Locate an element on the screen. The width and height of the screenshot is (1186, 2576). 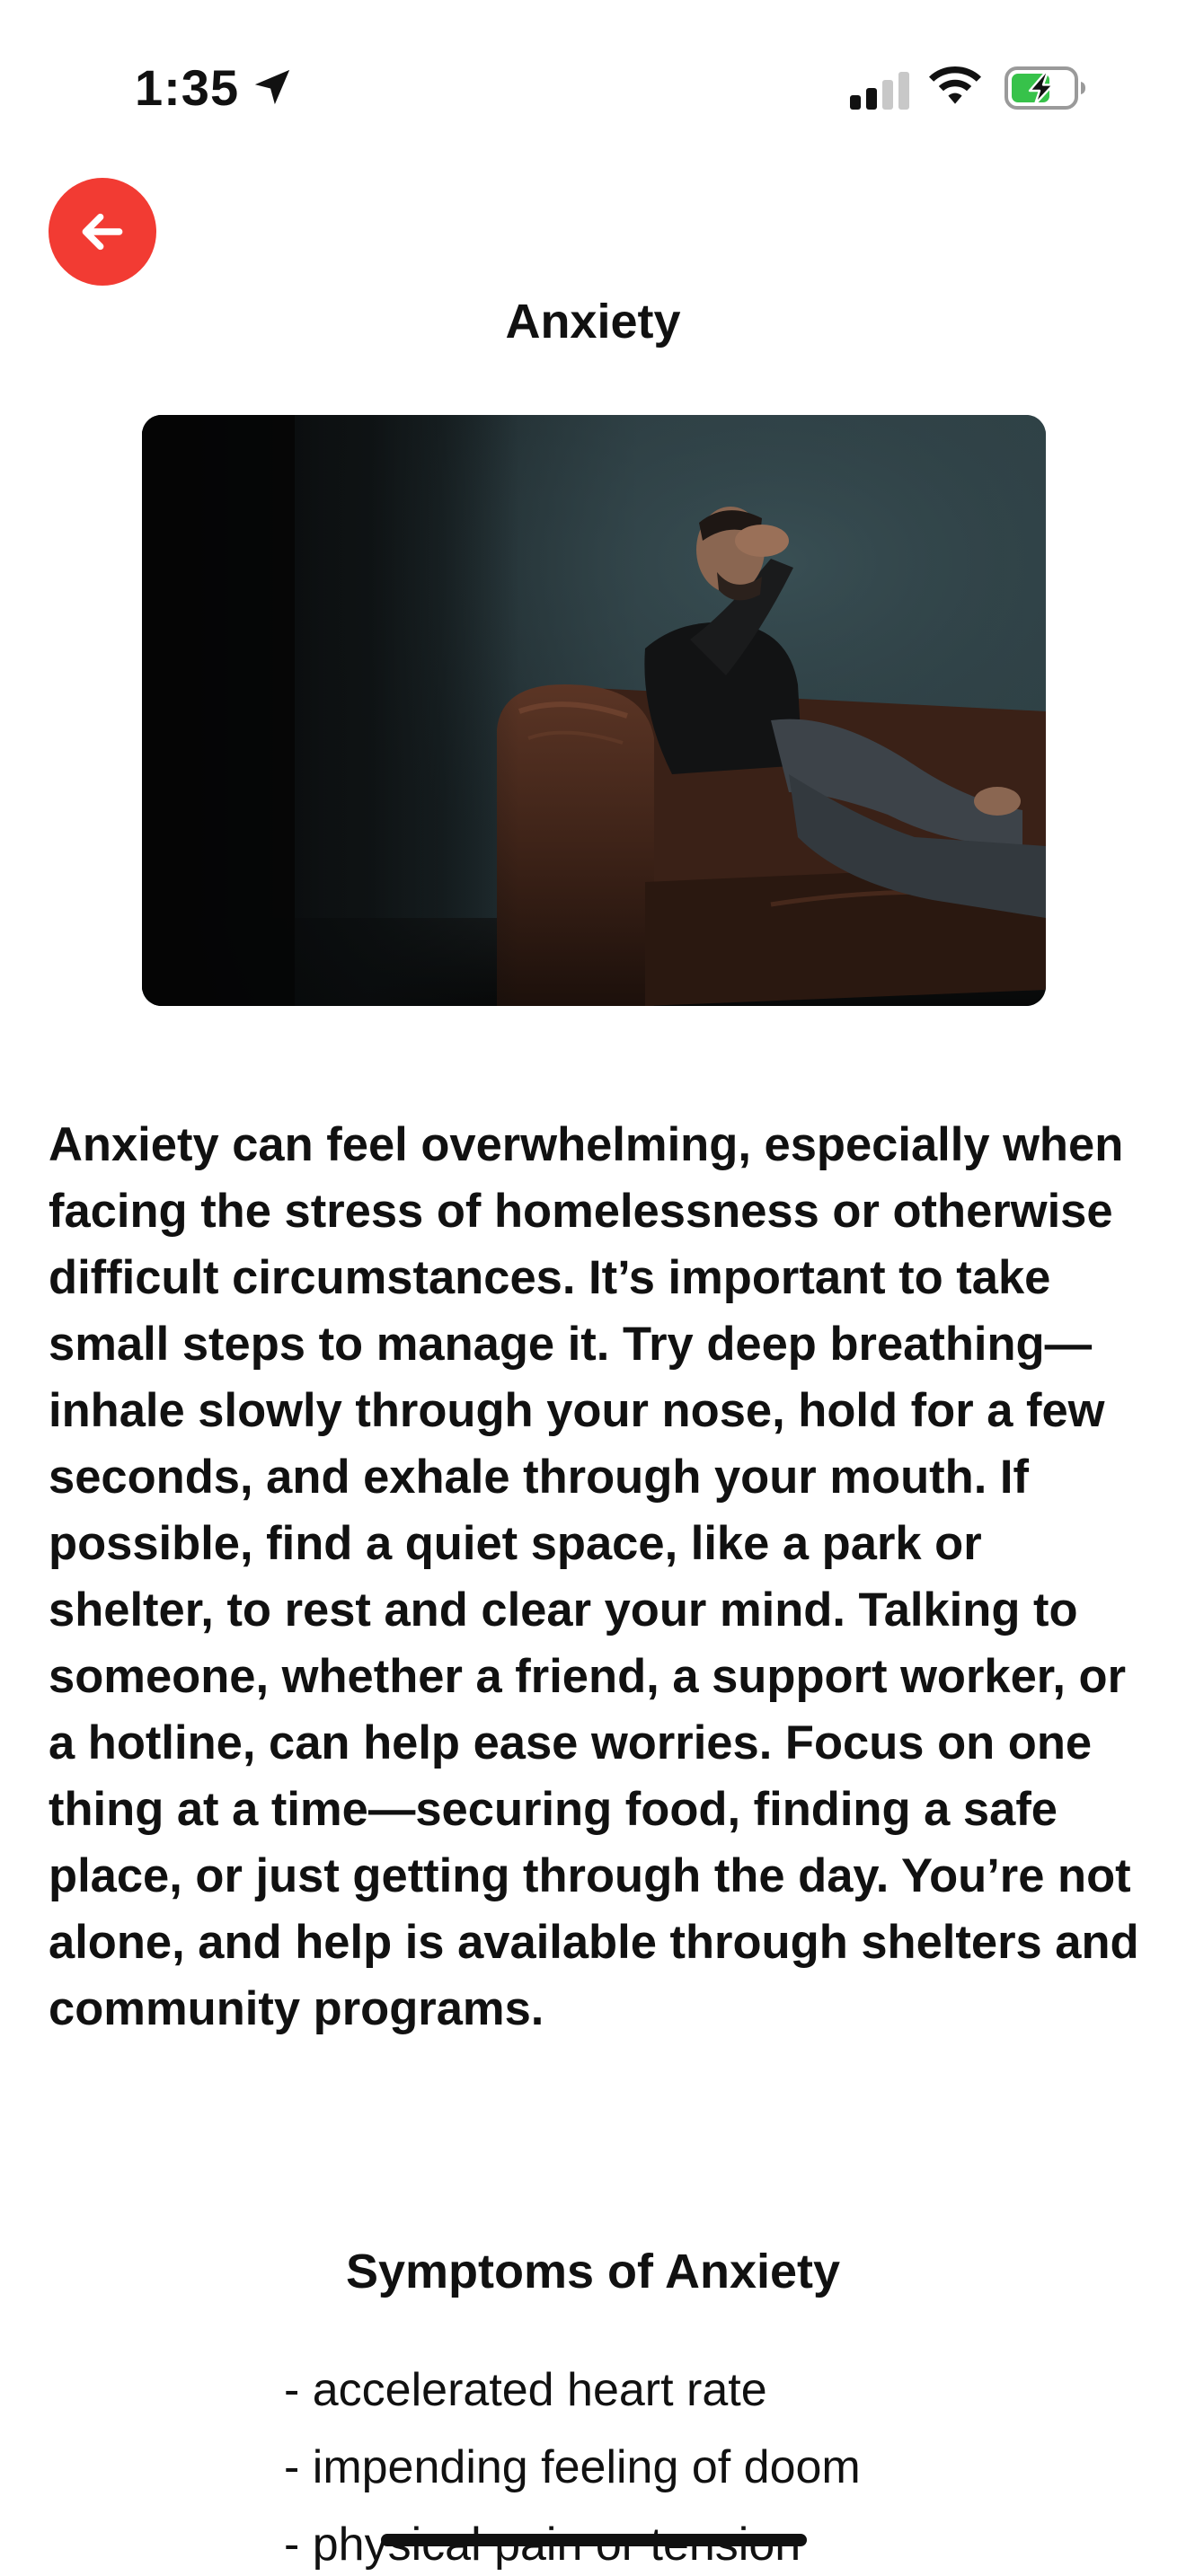
page-title: Anxiety is located at coordinates (593, 321).